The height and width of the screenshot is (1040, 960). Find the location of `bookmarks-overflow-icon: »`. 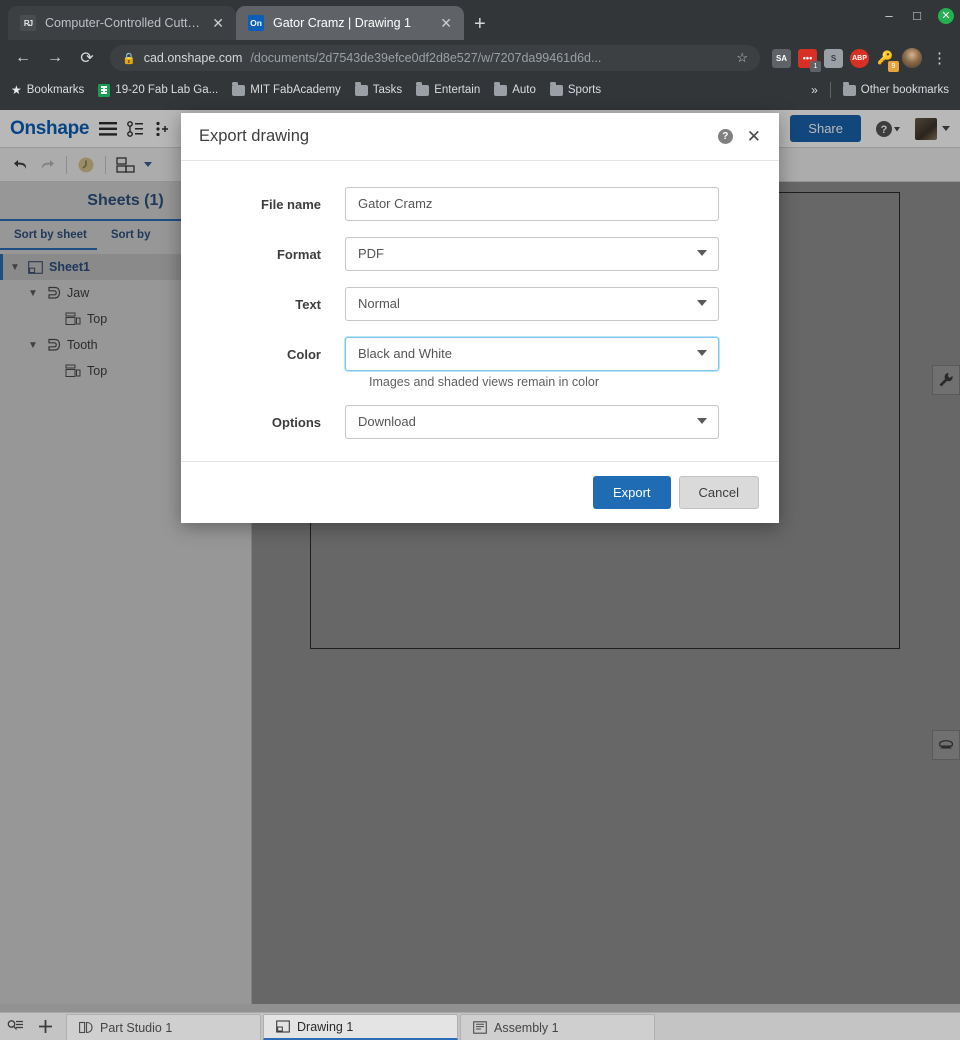

bookmarks-overflow-icon: » is located at coordinates (814, 90).